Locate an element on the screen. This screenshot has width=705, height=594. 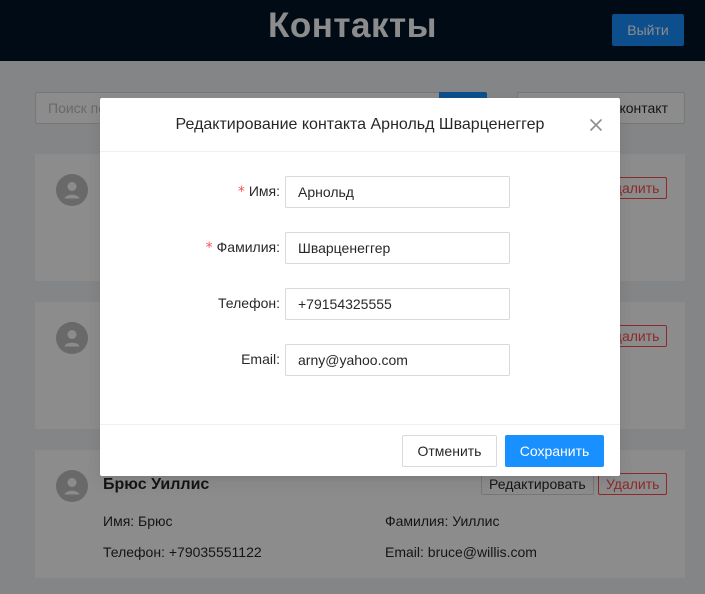
form-row-phone: Телефон: is located at coordinates (360, 304).